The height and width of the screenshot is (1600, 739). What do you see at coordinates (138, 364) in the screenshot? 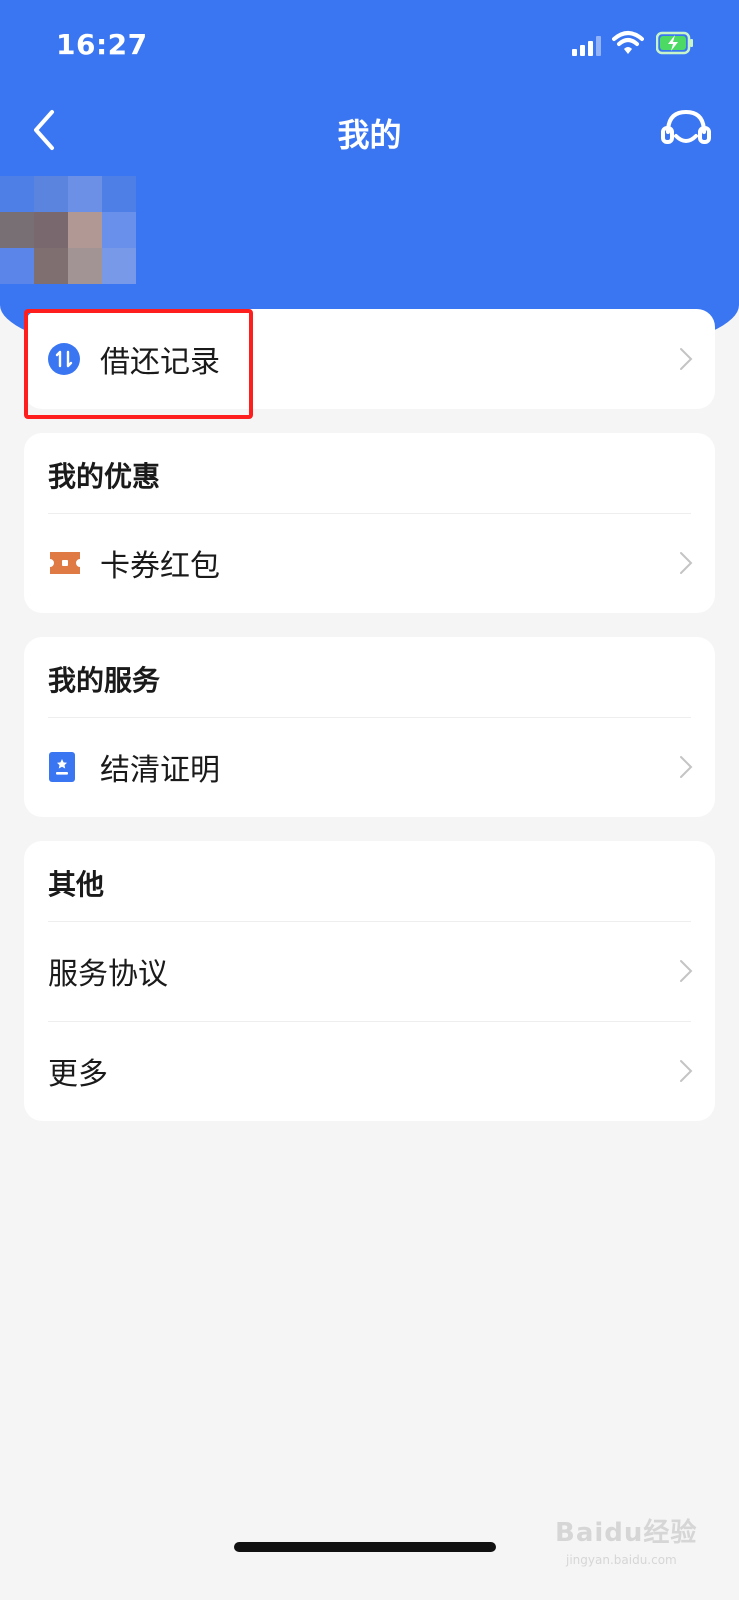
I see `highlight-box` at bounding box center [138, 364].